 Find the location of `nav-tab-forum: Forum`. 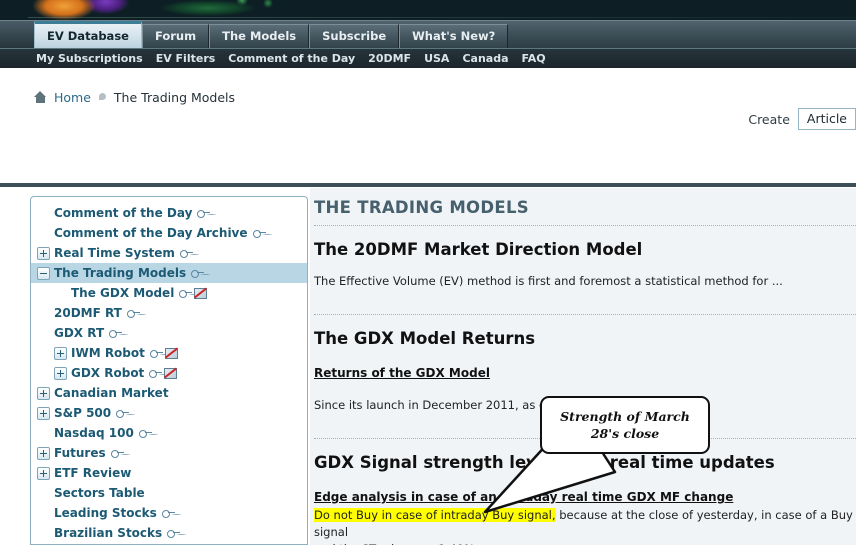

nav-tab-forum: Forum is located at coordinates (175, 36).